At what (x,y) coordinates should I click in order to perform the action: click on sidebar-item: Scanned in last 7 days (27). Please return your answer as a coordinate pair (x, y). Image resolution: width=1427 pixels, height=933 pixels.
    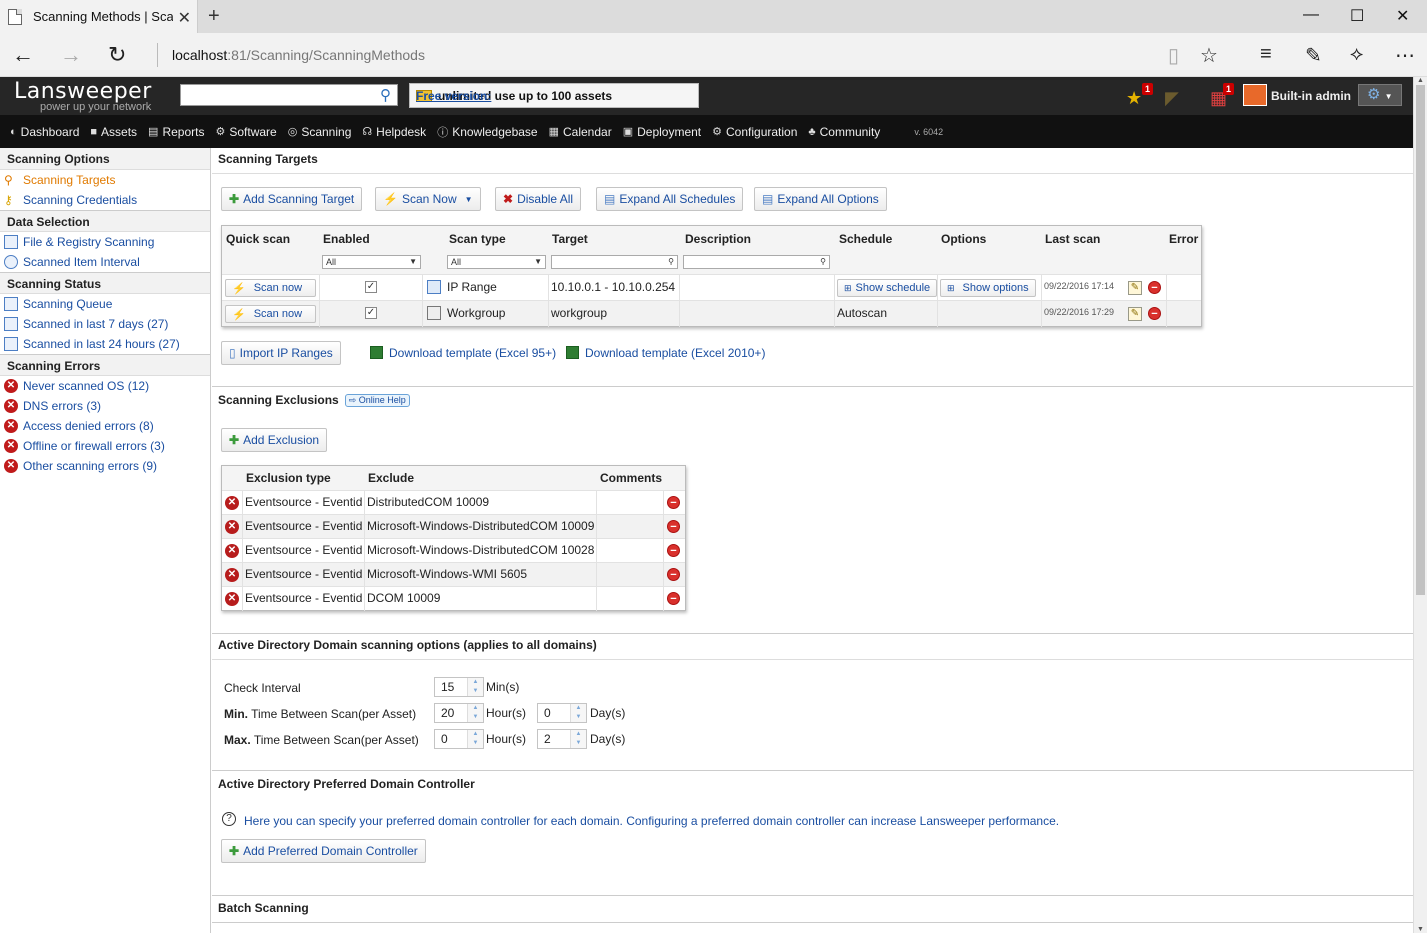
    Looking at the image, I should click on (105, 324).